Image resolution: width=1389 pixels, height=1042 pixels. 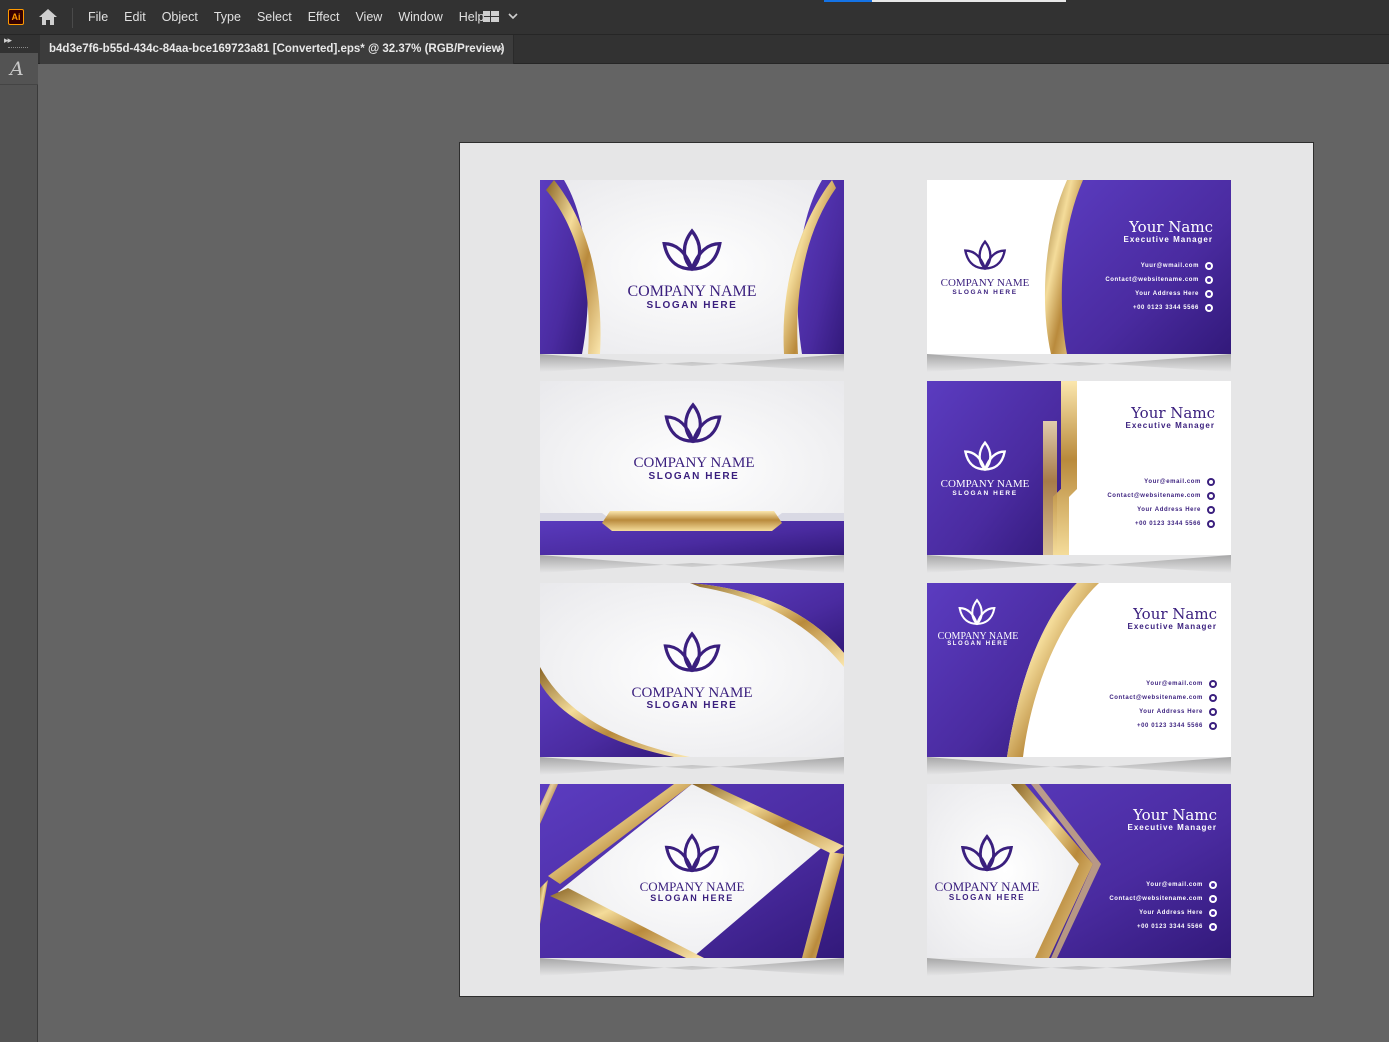 I want to click on menu-effect: Effect, so click(x=324, y=17).